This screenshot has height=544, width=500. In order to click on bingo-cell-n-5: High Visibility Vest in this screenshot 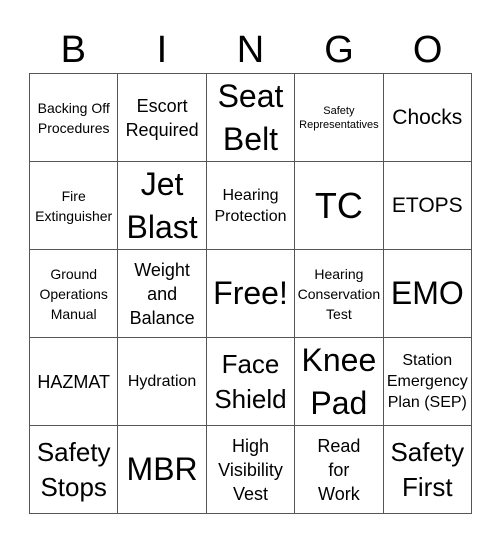, I will do `click(251, 470)`.